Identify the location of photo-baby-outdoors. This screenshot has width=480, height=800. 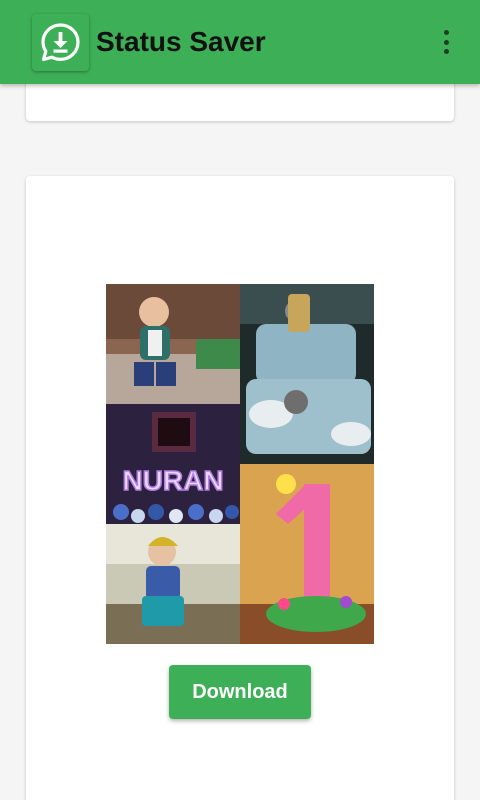
(173, 584).